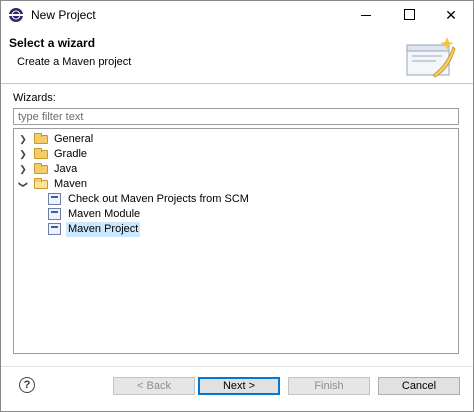 Image resolution: width=474 pixels, height=412 pixels. Describe the element at coordinates (236, 139) in the screenshot. I see `tree-item-general: ❯ General` at that location.